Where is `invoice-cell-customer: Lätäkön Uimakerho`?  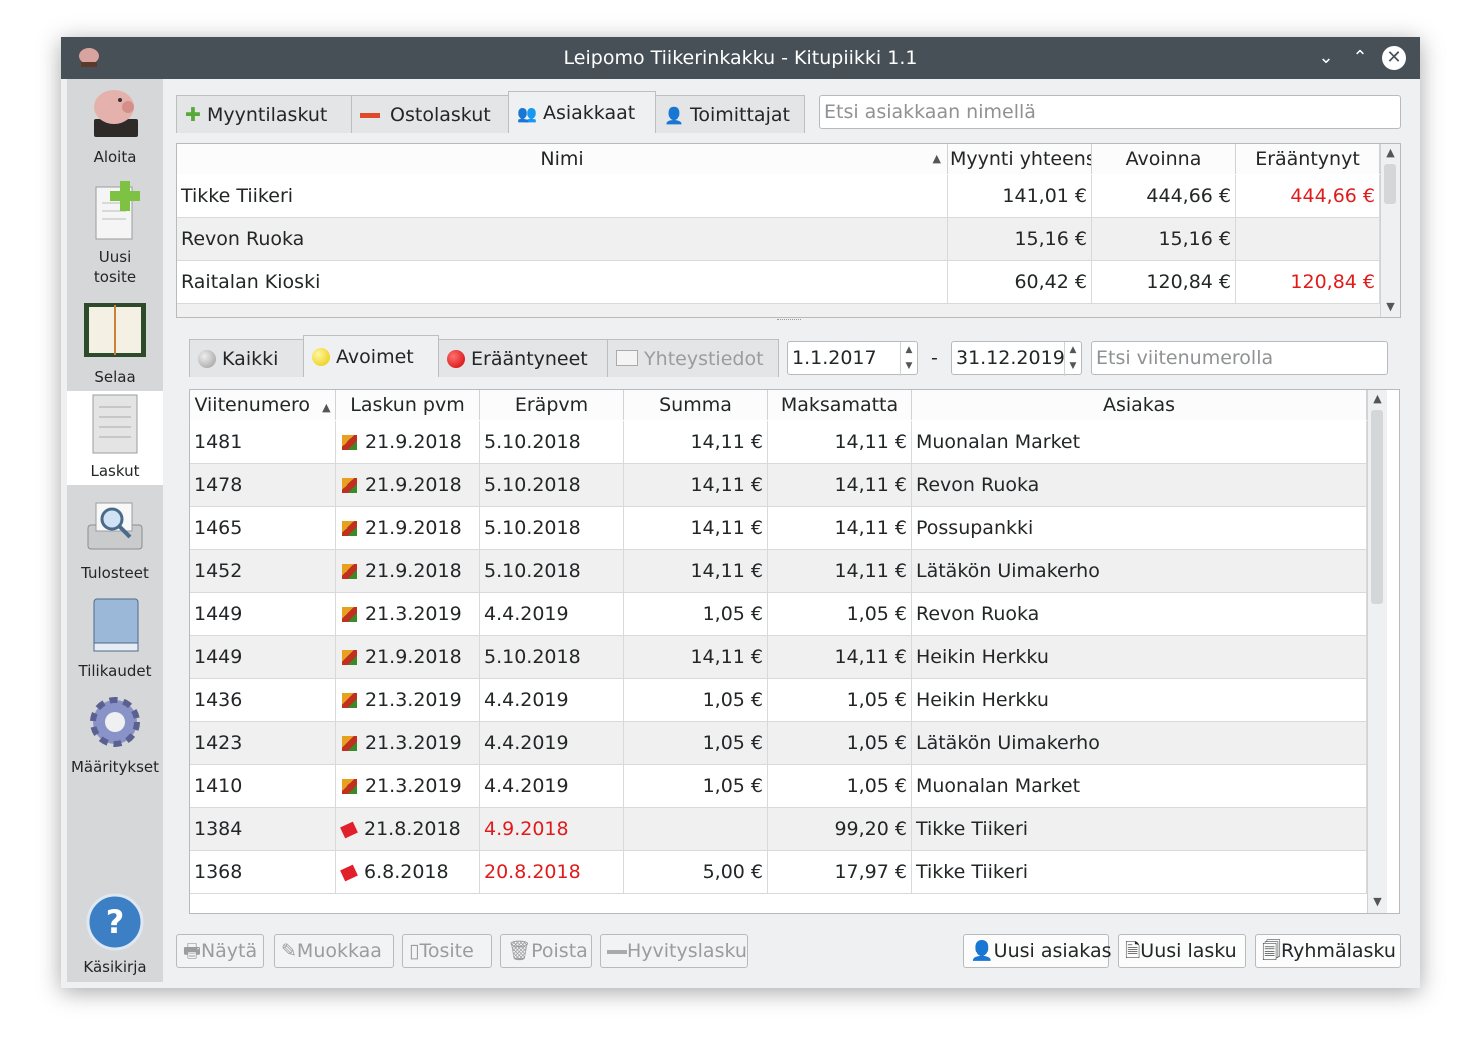 invoice-cell-customer: Lätäkön Uimakerho is located at coordinates (1139, 571).